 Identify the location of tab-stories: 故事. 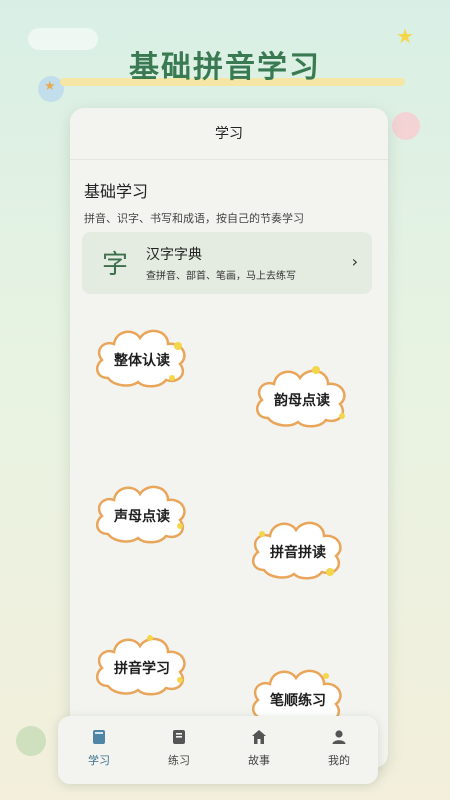
(259, 748).